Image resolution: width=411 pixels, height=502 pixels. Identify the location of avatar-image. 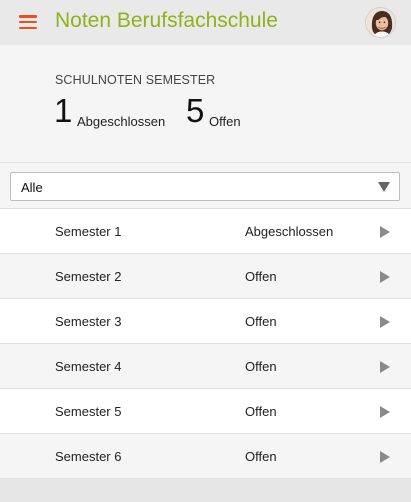
(380, 22).